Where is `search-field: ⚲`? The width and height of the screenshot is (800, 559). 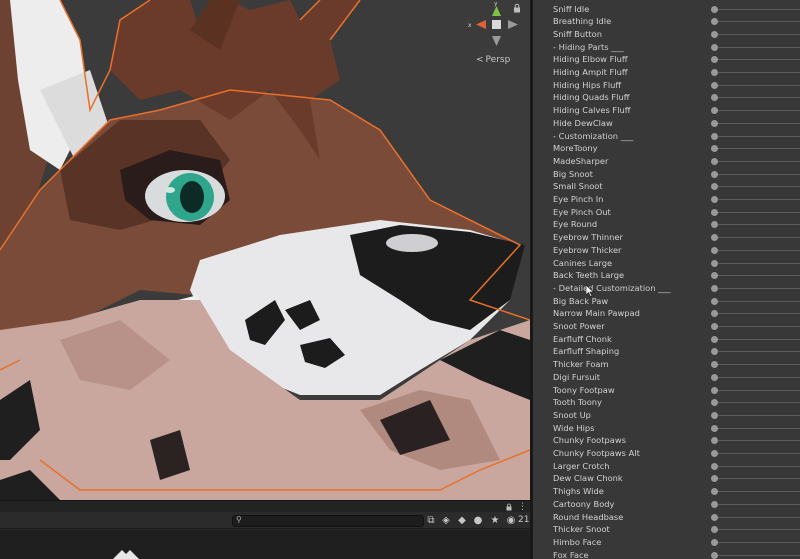 search-field: ⚲ is located at coordinates (328, 521).